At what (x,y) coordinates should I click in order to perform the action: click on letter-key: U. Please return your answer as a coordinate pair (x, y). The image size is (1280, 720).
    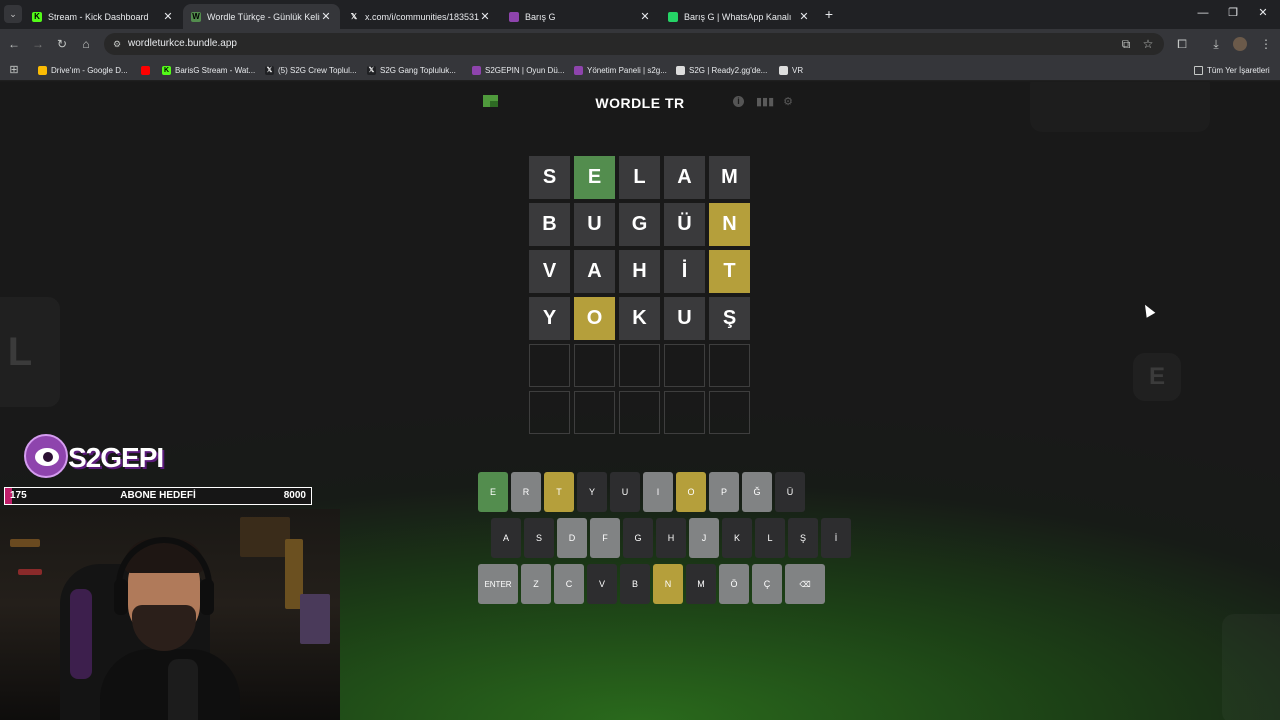
    Looking at the image, I should click on (625, 492).